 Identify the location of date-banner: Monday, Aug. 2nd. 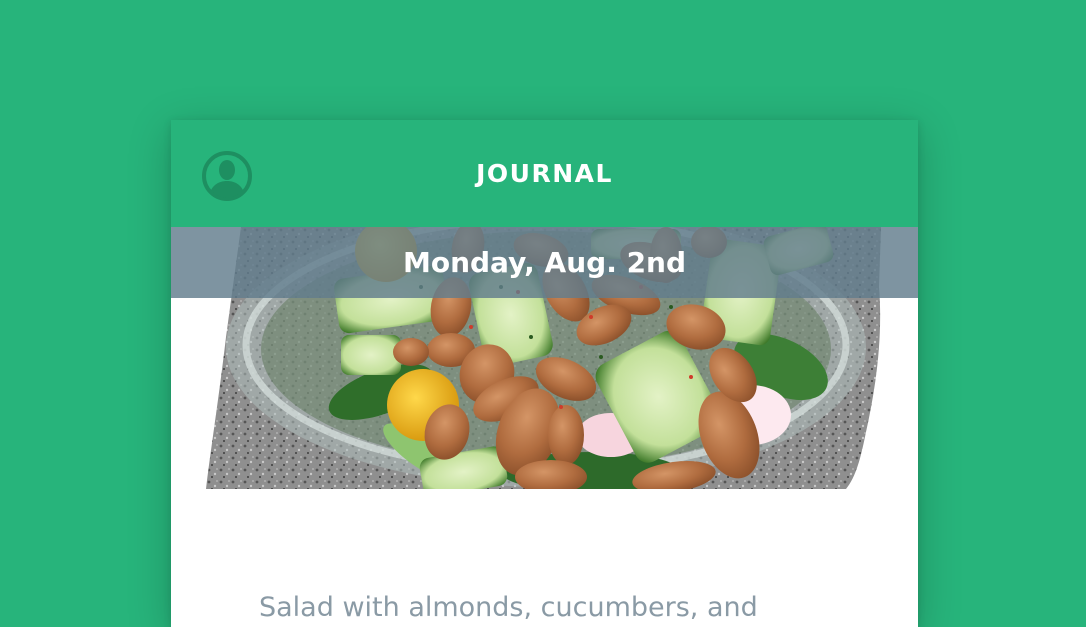
(544, 262).